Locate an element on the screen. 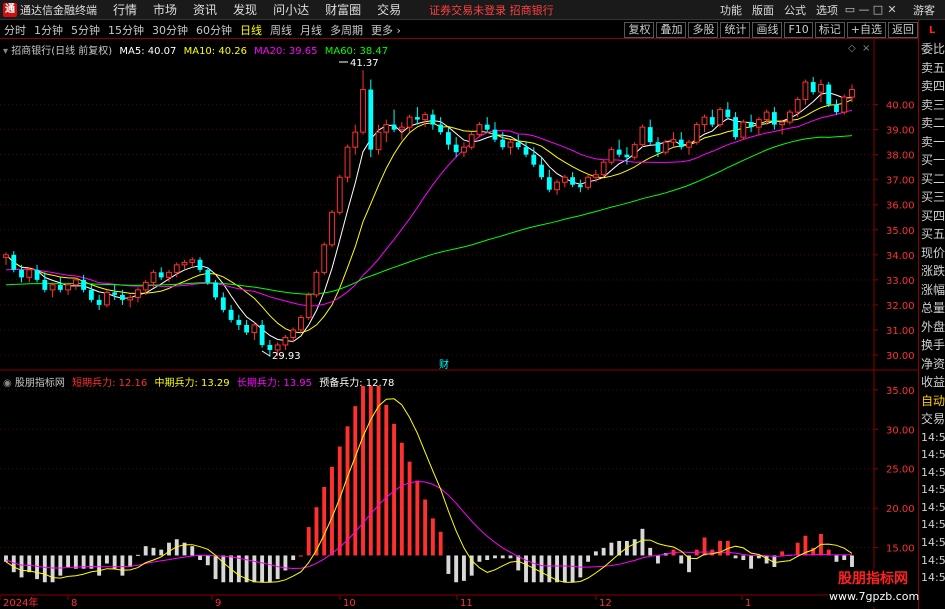  sidebar-item: 买五 is located at coordinates (932, 234).